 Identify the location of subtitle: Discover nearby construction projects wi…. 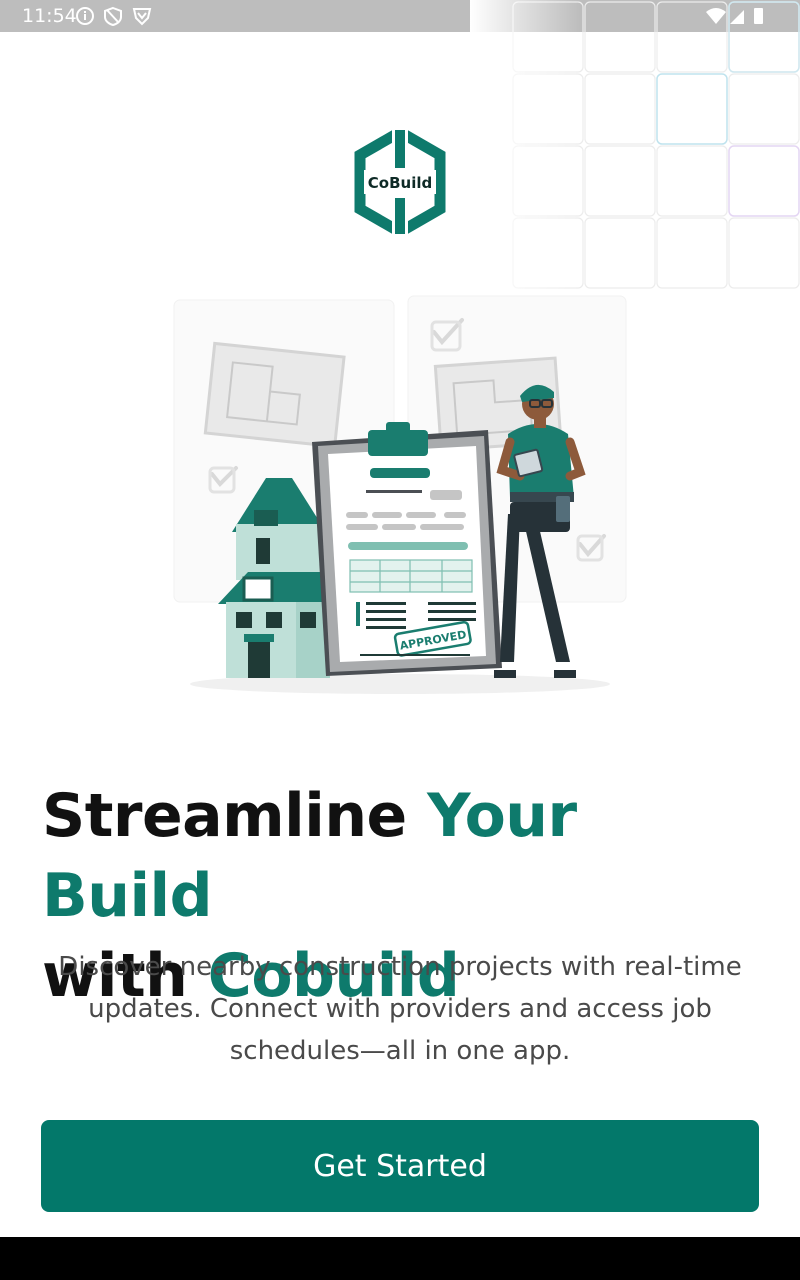
(400, 1009).